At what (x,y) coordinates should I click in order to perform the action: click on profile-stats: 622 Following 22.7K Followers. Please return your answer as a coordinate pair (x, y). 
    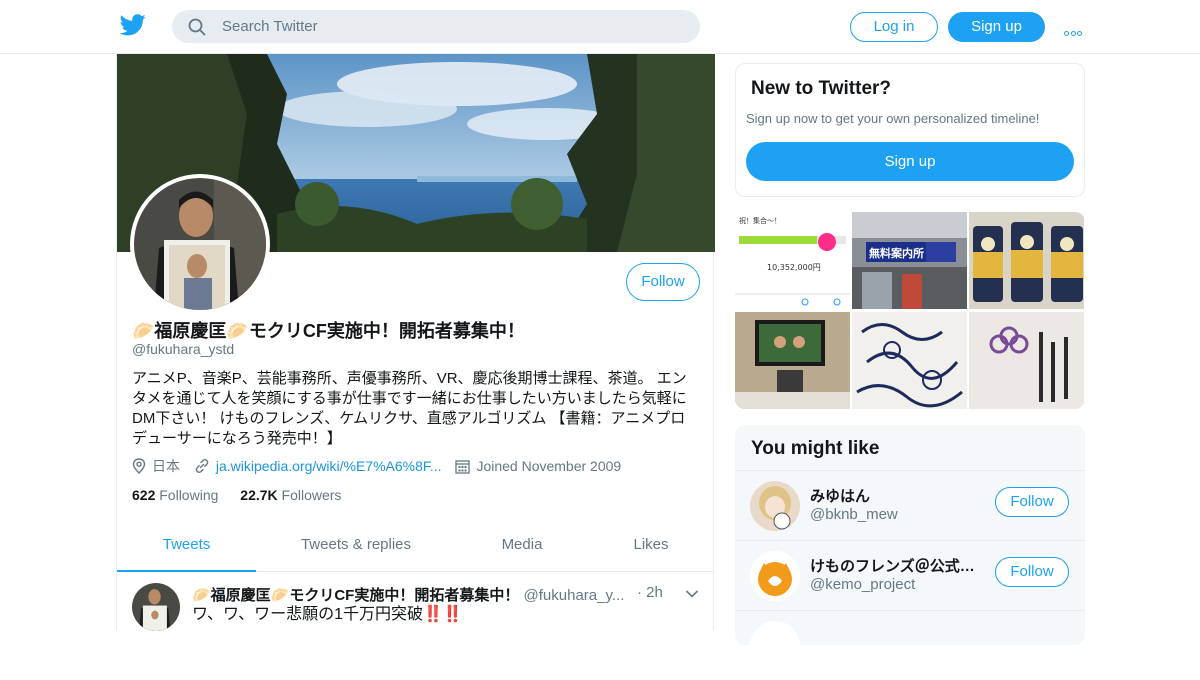
    Looking at the image, I should click on (245, 495).